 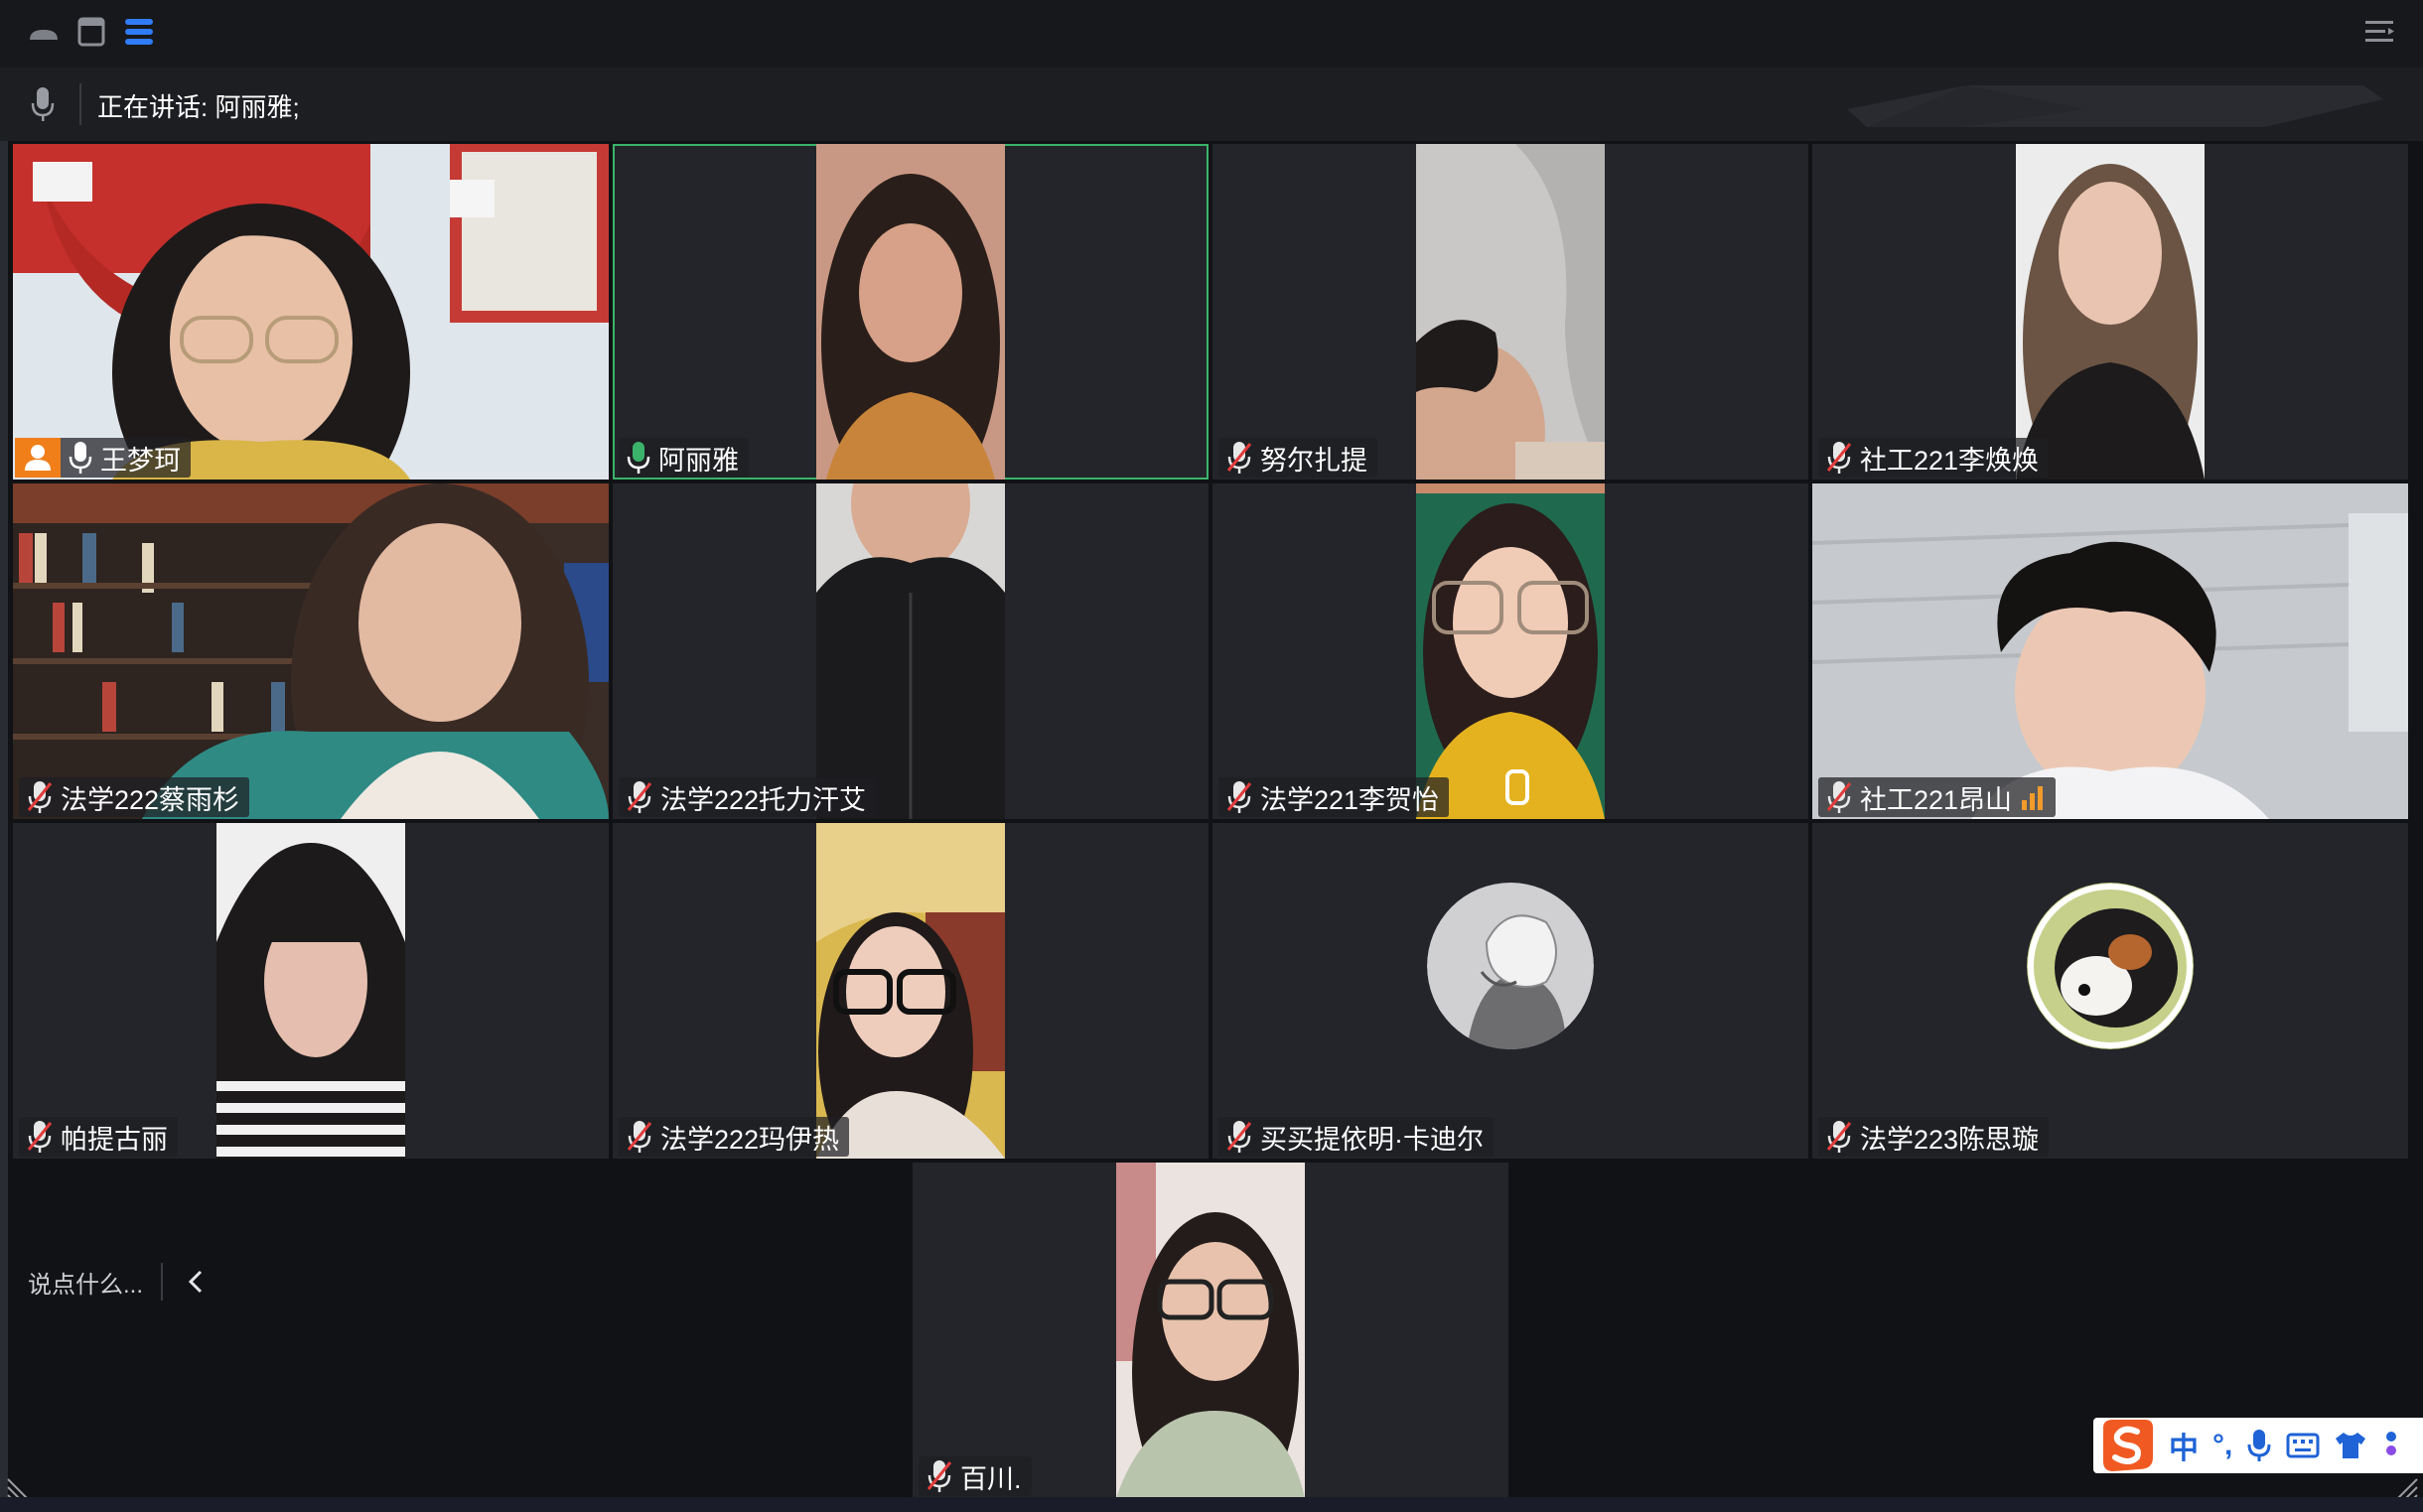 I want to click on participant-name-tag: 法学223陈思璇, so click(x=1934, y=1137).